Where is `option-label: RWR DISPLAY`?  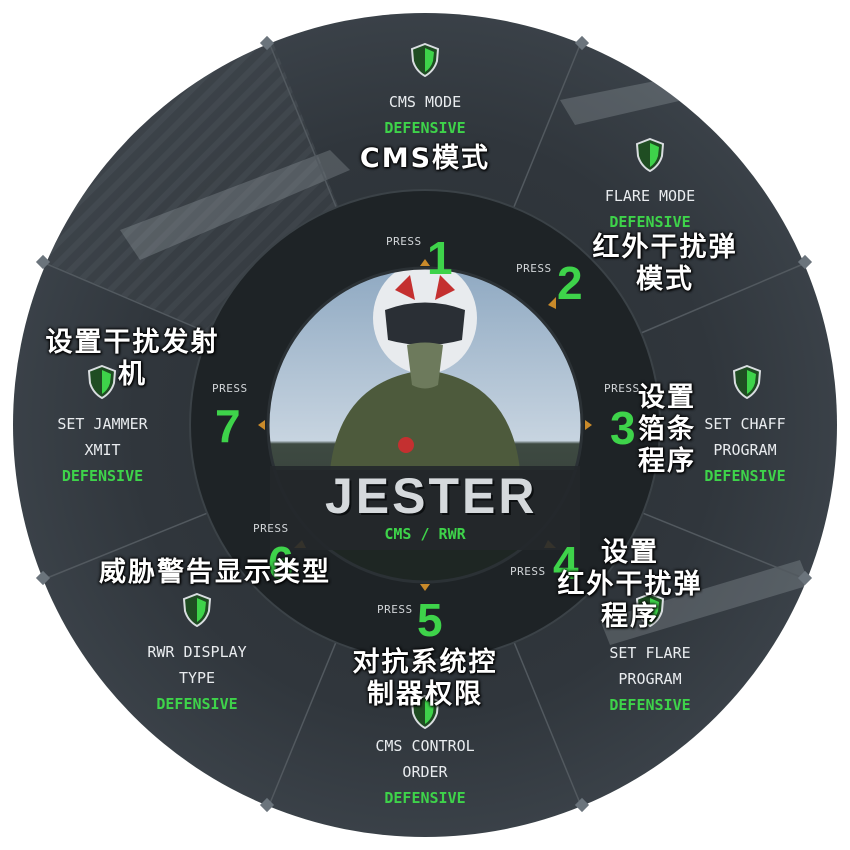
option-label: RWR DISPLAY is located at coordinates (197, 652).